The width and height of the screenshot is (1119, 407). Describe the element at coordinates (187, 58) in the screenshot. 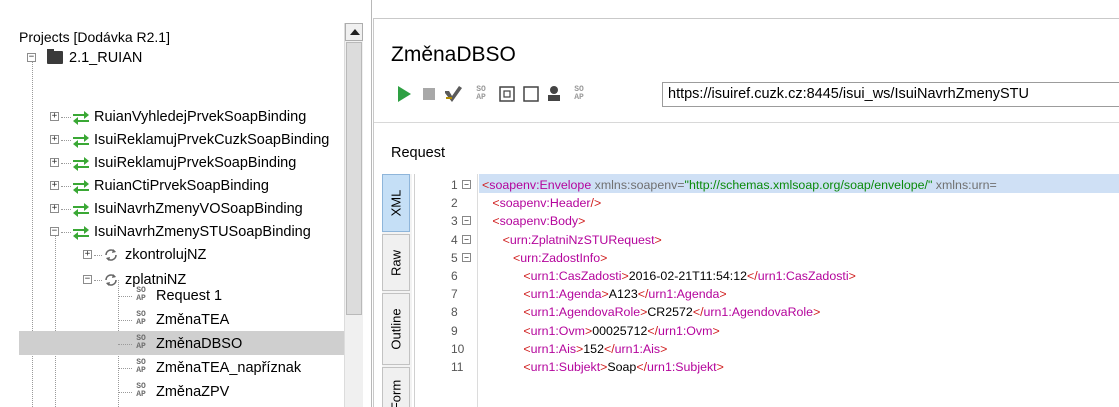

I see `tree-project-node: − 2.1_RUIAN` at that location.